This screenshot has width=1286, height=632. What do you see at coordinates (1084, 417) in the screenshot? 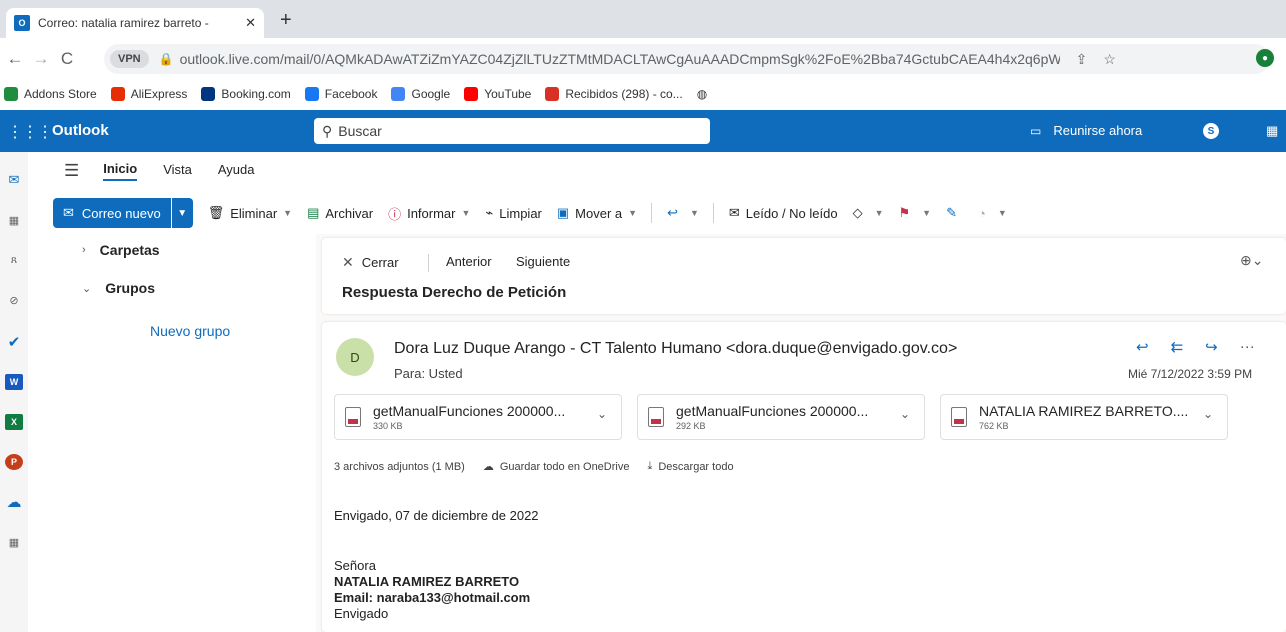
I see `attachment-card: NATALIA RAMIREZ BARRETO.... 762 KB ⌄` at bounding box center [1084, 417].